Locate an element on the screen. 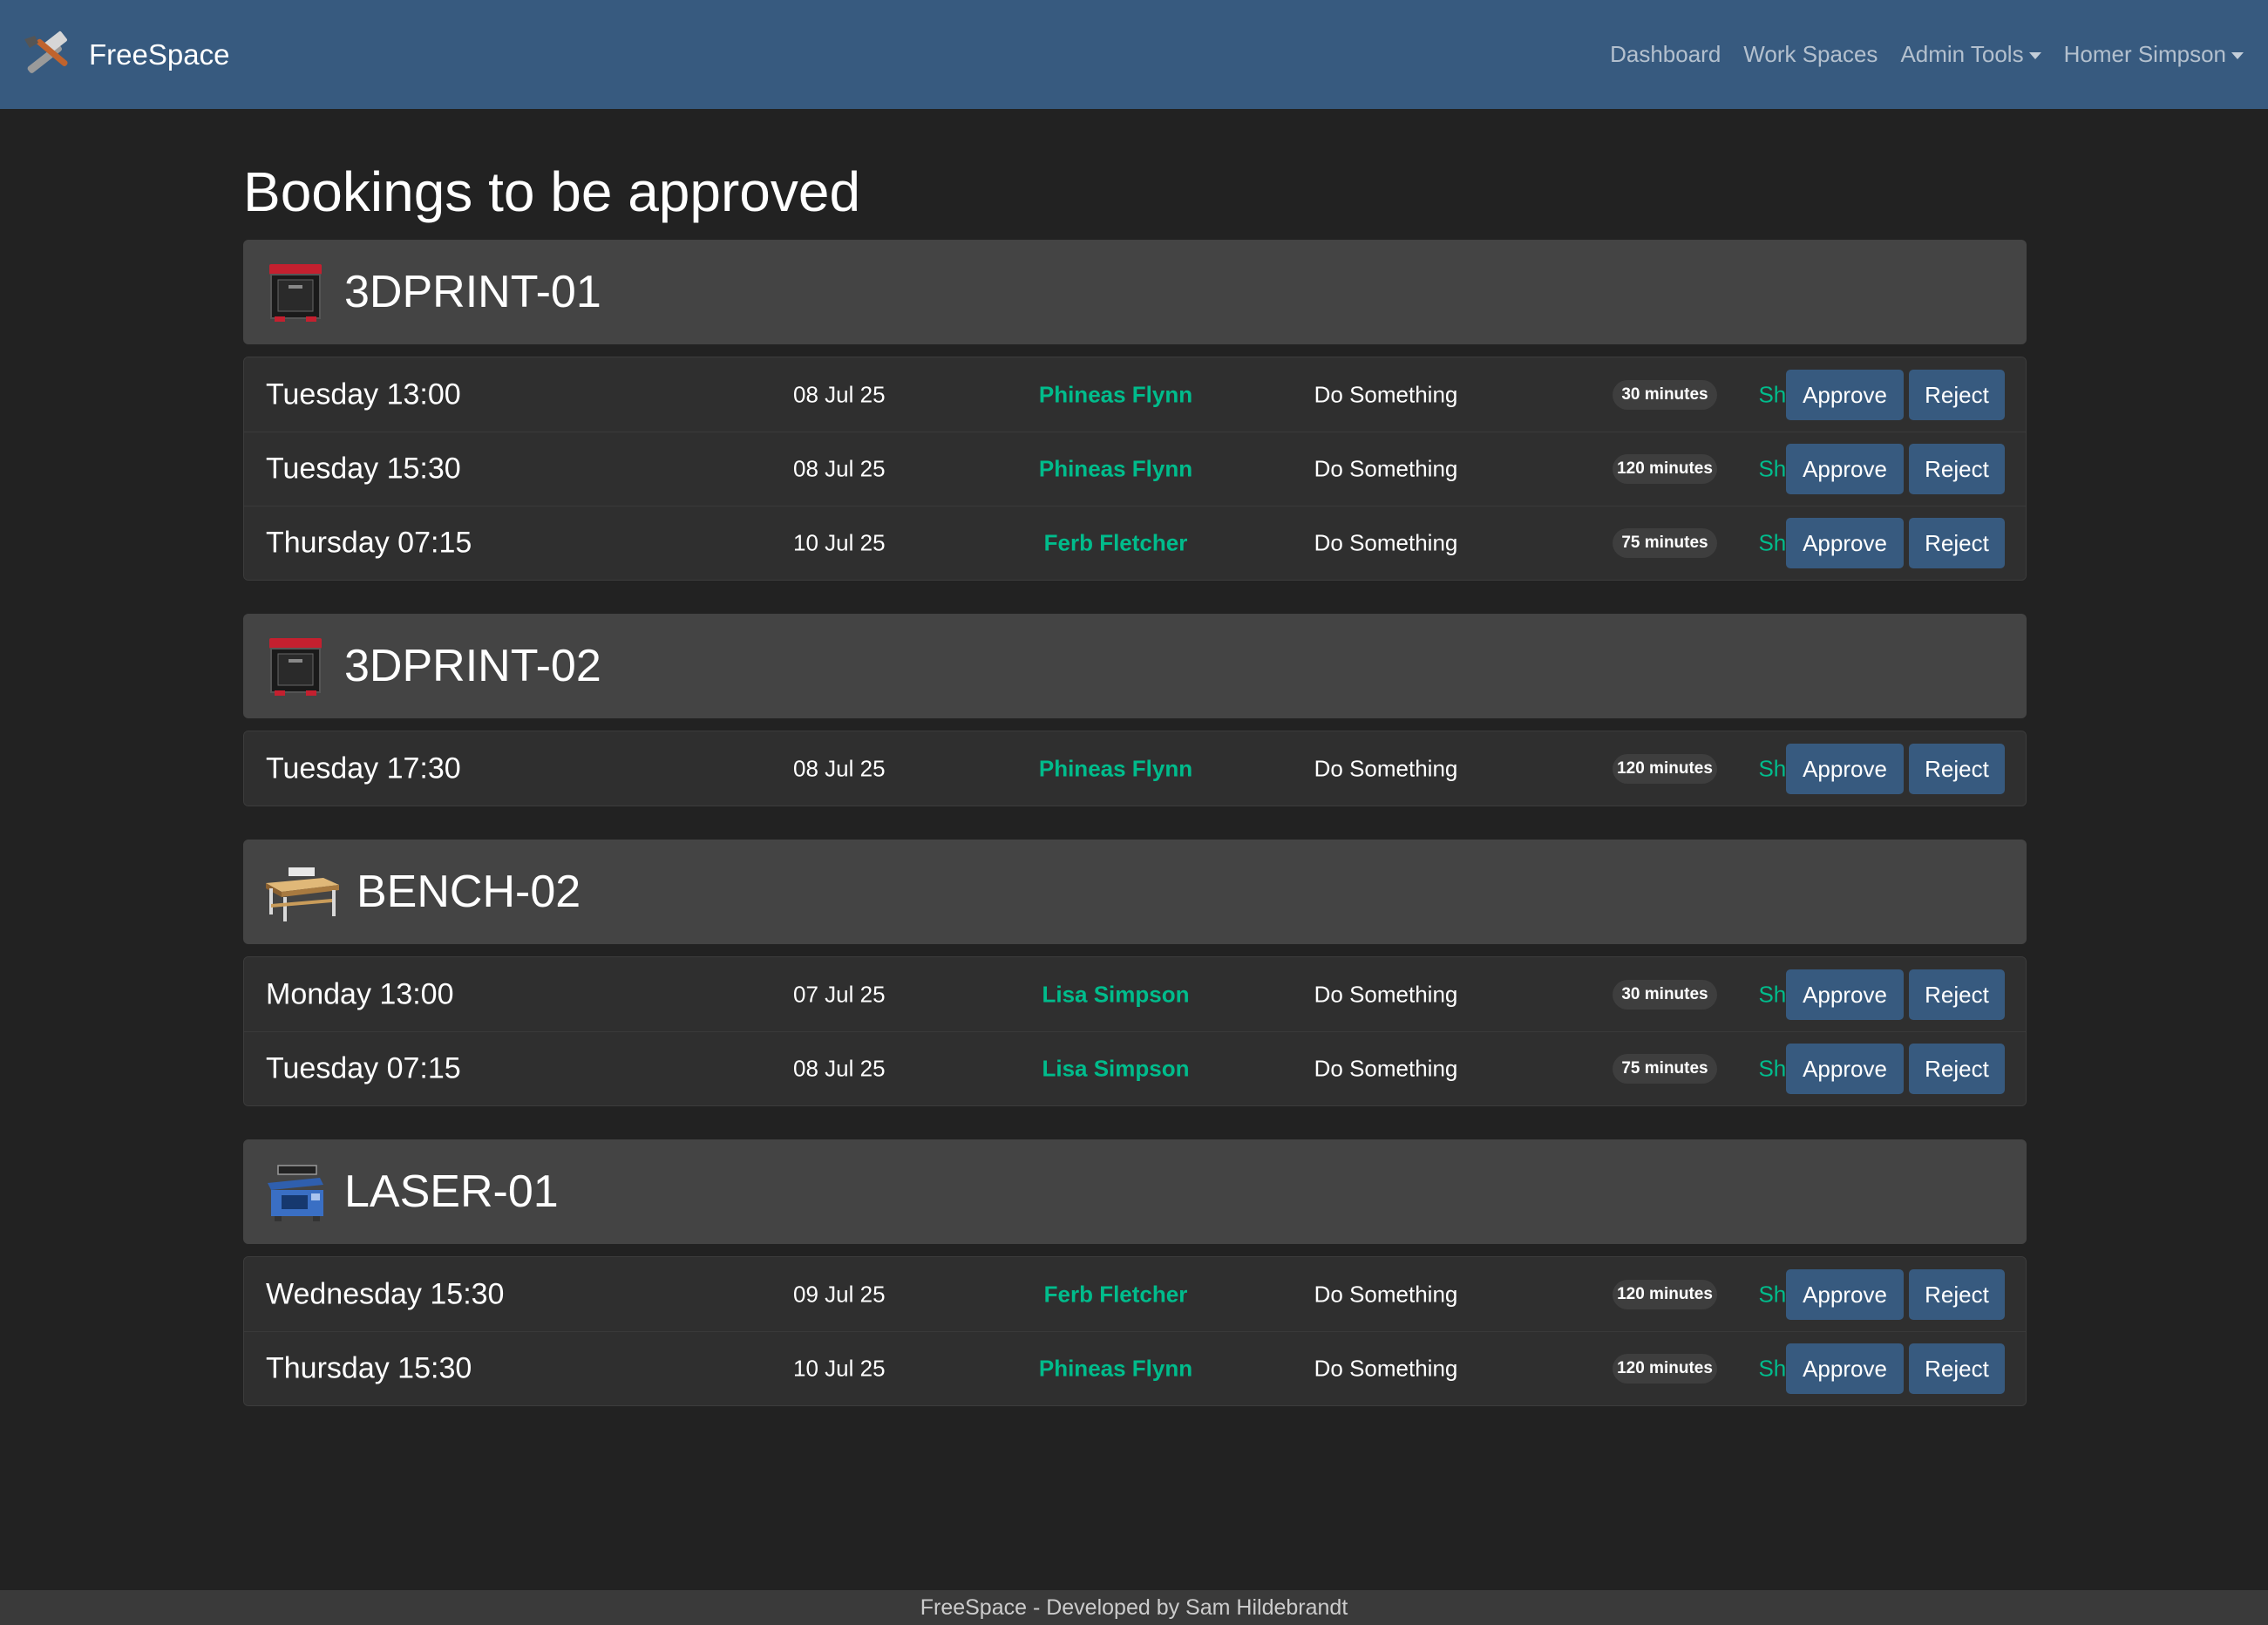 The width and height of the screenshot is (2268, 1625). footer: FreeSpace - Developed by Sam Hildebrandt is located at coordinates (1134, 1607).